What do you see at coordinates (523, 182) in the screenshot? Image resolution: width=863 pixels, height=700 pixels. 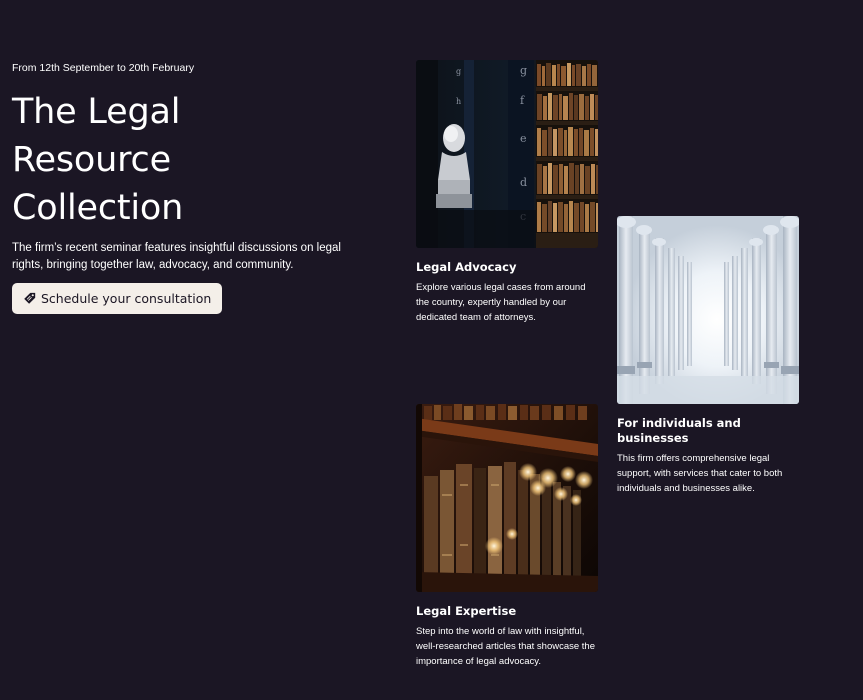 I see `svg-text: d` at bounding box center [523, 182].